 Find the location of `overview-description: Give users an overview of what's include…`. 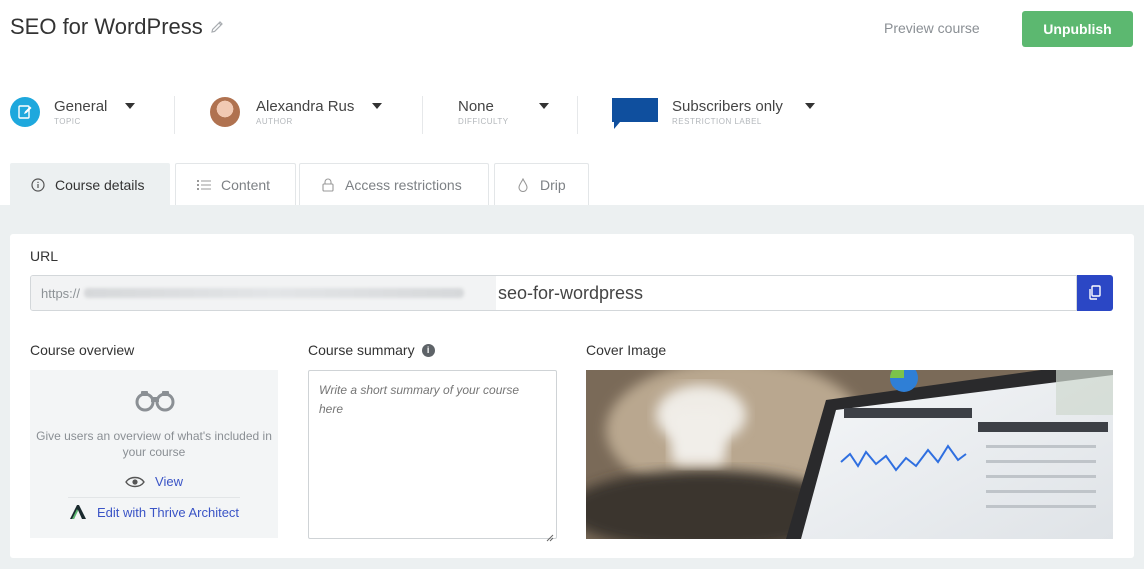

overview-description: Give users an overview of what's include… is located at coordinates (154, 444).